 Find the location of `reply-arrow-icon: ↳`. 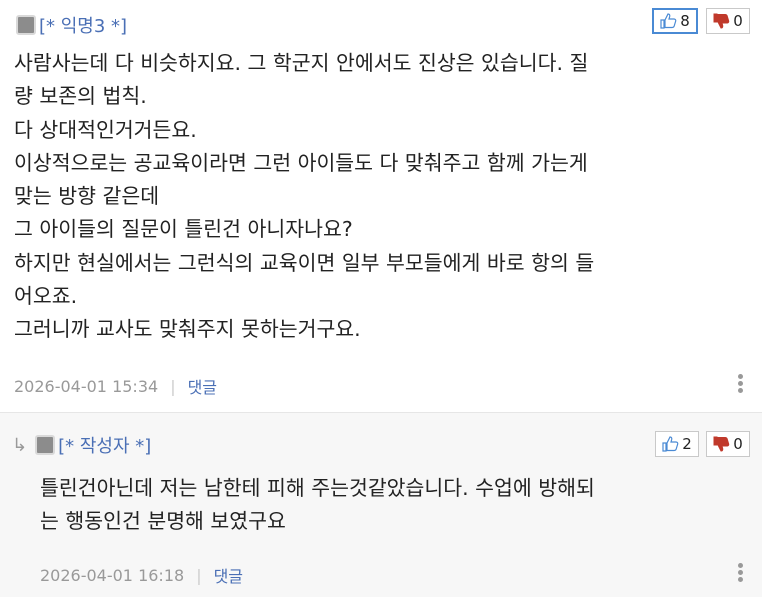

reply-arrow-icon: ↳ is located at coordinates (20, 445).